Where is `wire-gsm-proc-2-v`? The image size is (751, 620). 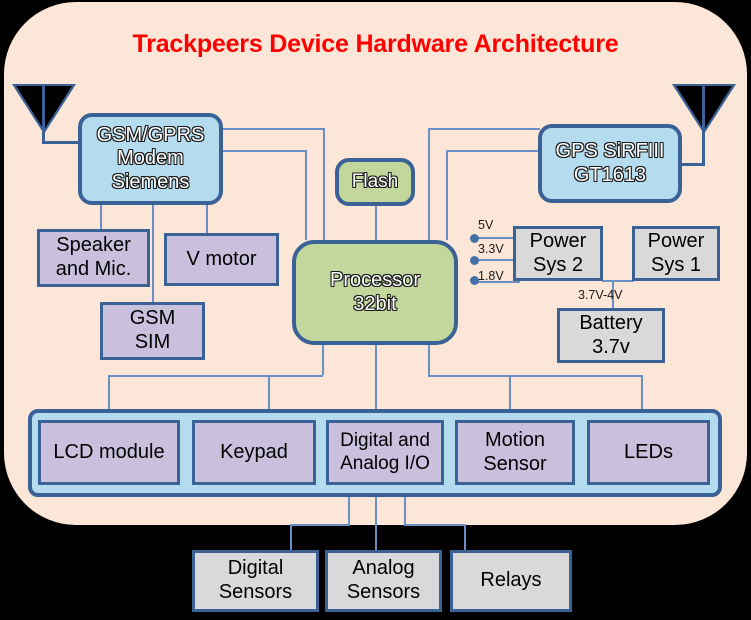 wire-gsm-proc-2-v is located at coordinates (306, 195).